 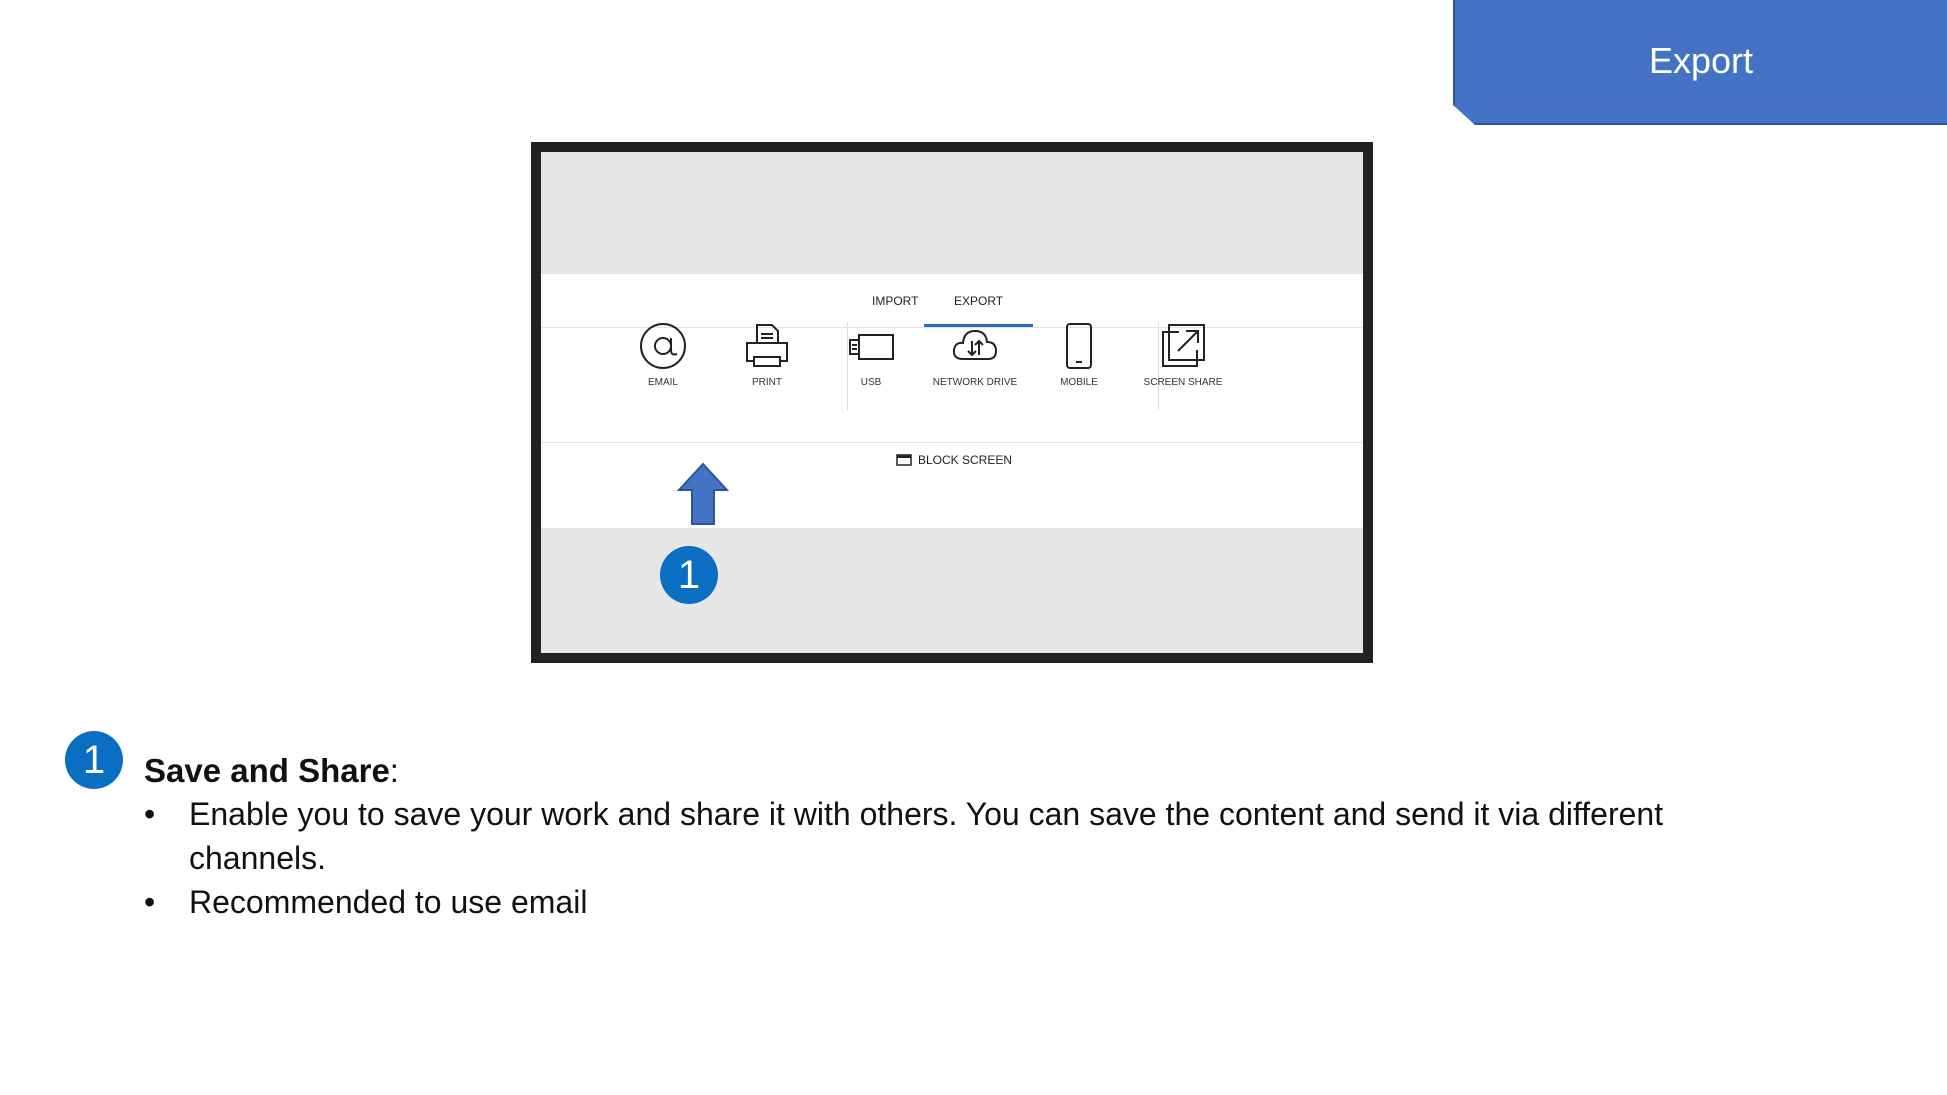 I want to click on block-screen-button: BLOCK SCREEN, so click(x=954, y=460).